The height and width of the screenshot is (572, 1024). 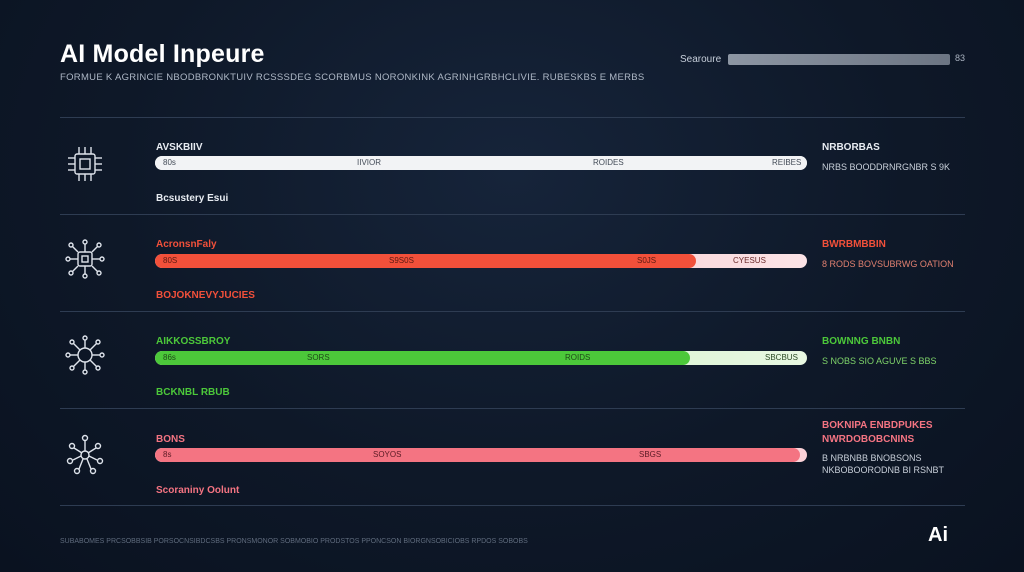 What do you see at coordinates (872, 458) in the screenshot?
I see `row4-side-text: B NRBNBB BNOBSONS` at bounding box center [872, 458].